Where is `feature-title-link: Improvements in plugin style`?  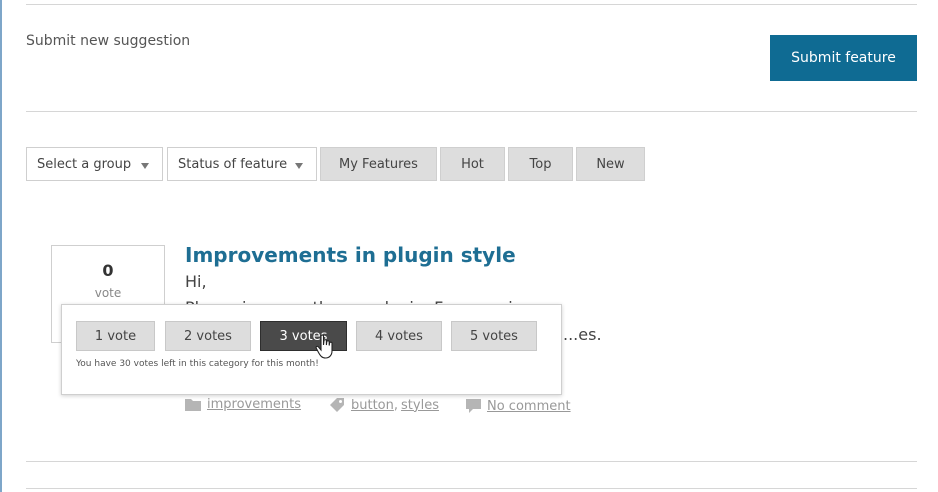 feature-title-link: Improvements in plugin style is located at coordinates (350, 255).